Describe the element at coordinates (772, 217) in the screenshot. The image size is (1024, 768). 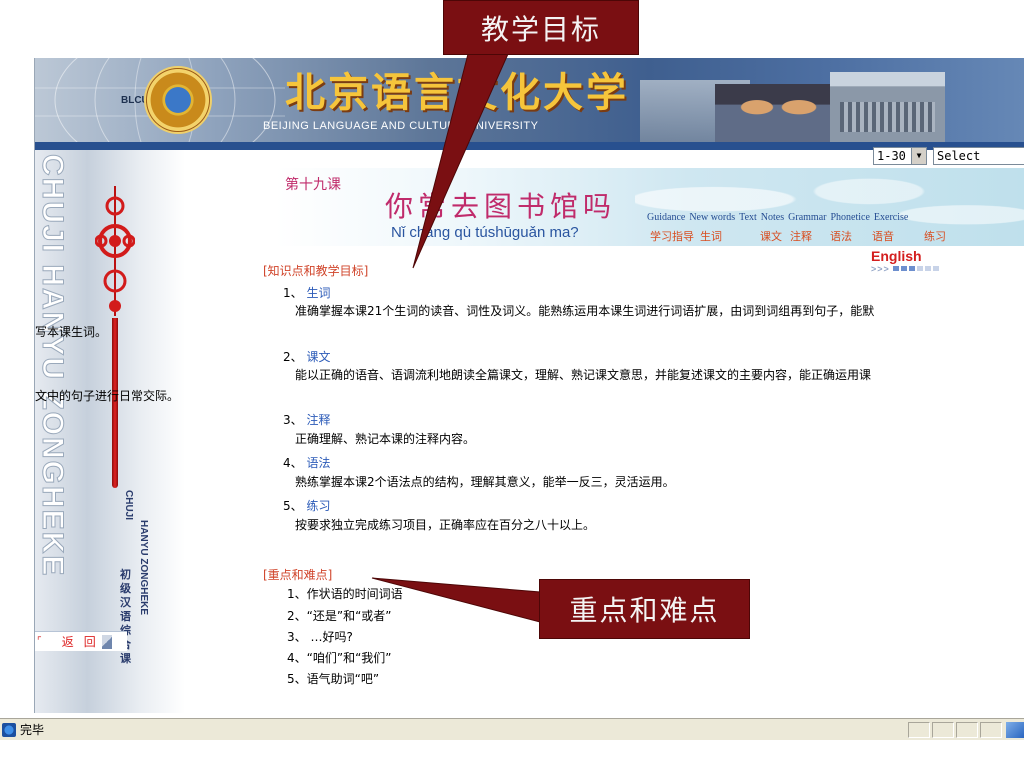
I see `nav-notes-en: Notes` at that location.